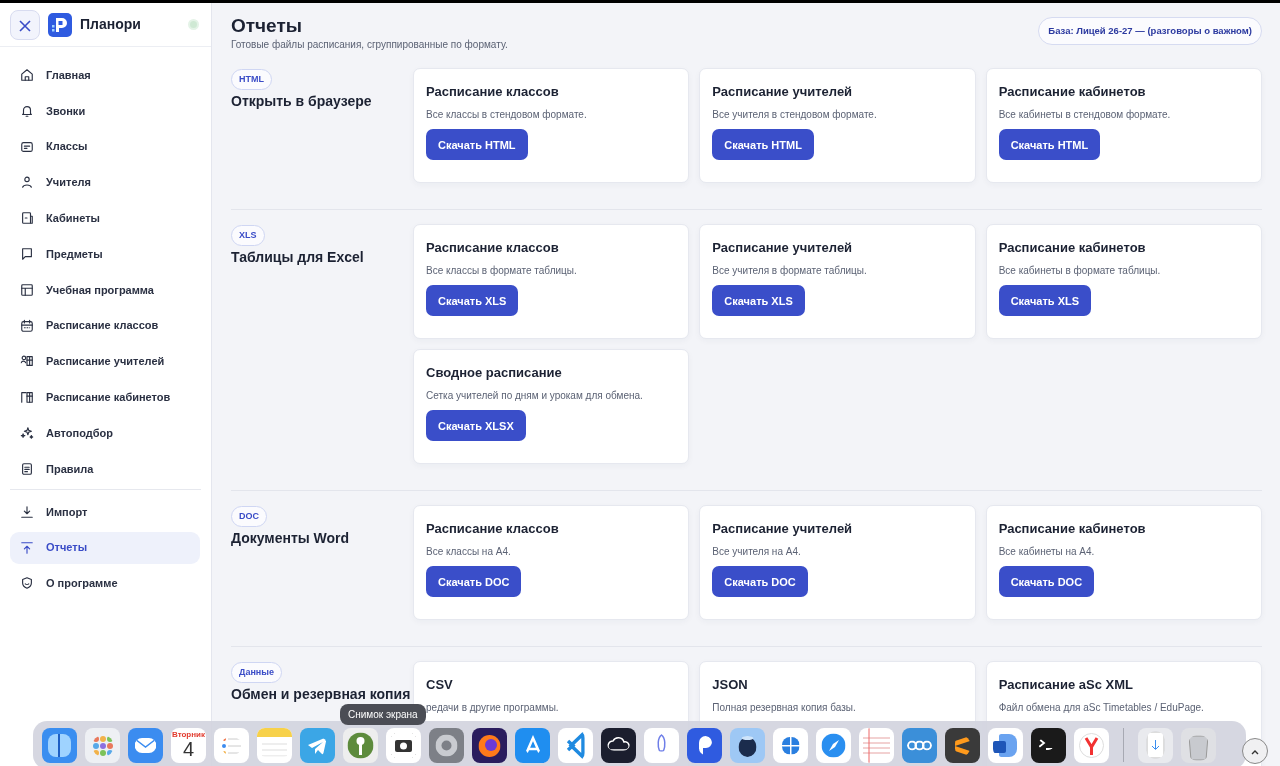  I want to click on grid-icon, so click(102, 745).